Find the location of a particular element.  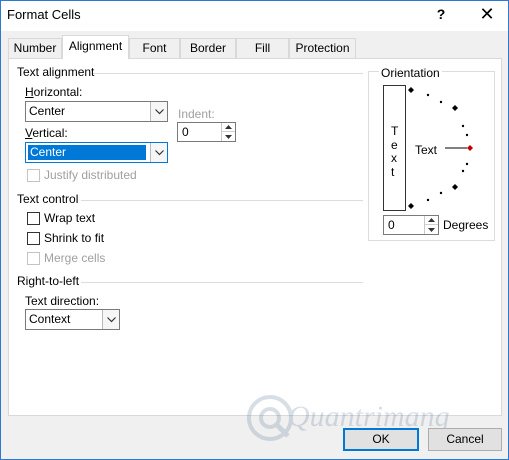

horizontal-label: Horizontal: is located at coordinates (54, 92).